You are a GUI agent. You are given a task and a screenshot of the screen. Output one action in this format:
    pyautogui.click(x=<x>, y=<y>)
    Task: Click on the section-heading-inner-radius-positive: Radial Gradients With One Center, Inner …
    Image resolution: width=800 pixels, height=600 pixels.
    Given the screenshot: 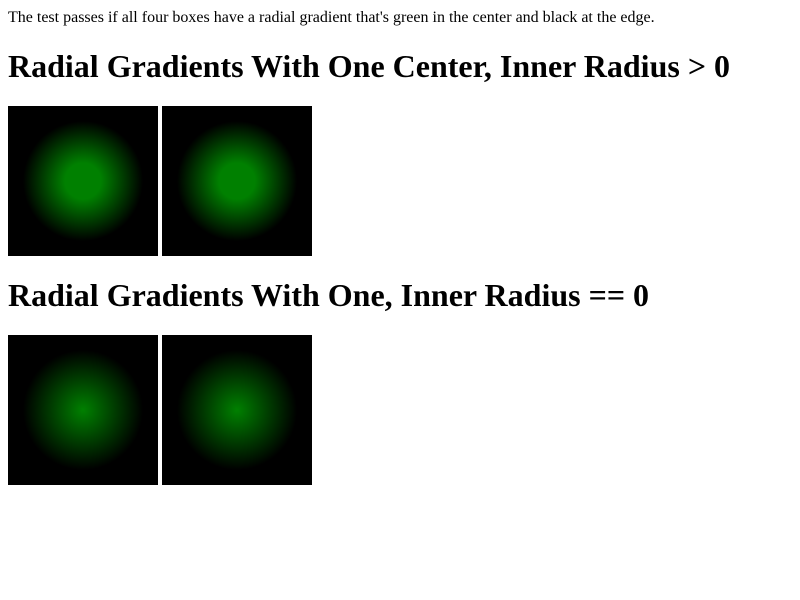 What is the action you would take?
    pyautogui.click(x=369, y=66)
    